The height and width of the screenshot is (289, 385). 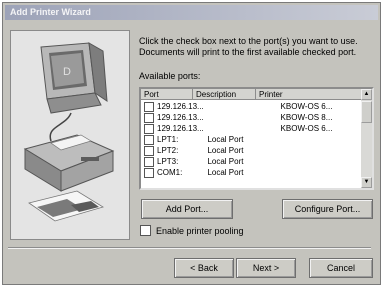 I want to click on cancel-button: Cancel, so click(x=341, y=268).